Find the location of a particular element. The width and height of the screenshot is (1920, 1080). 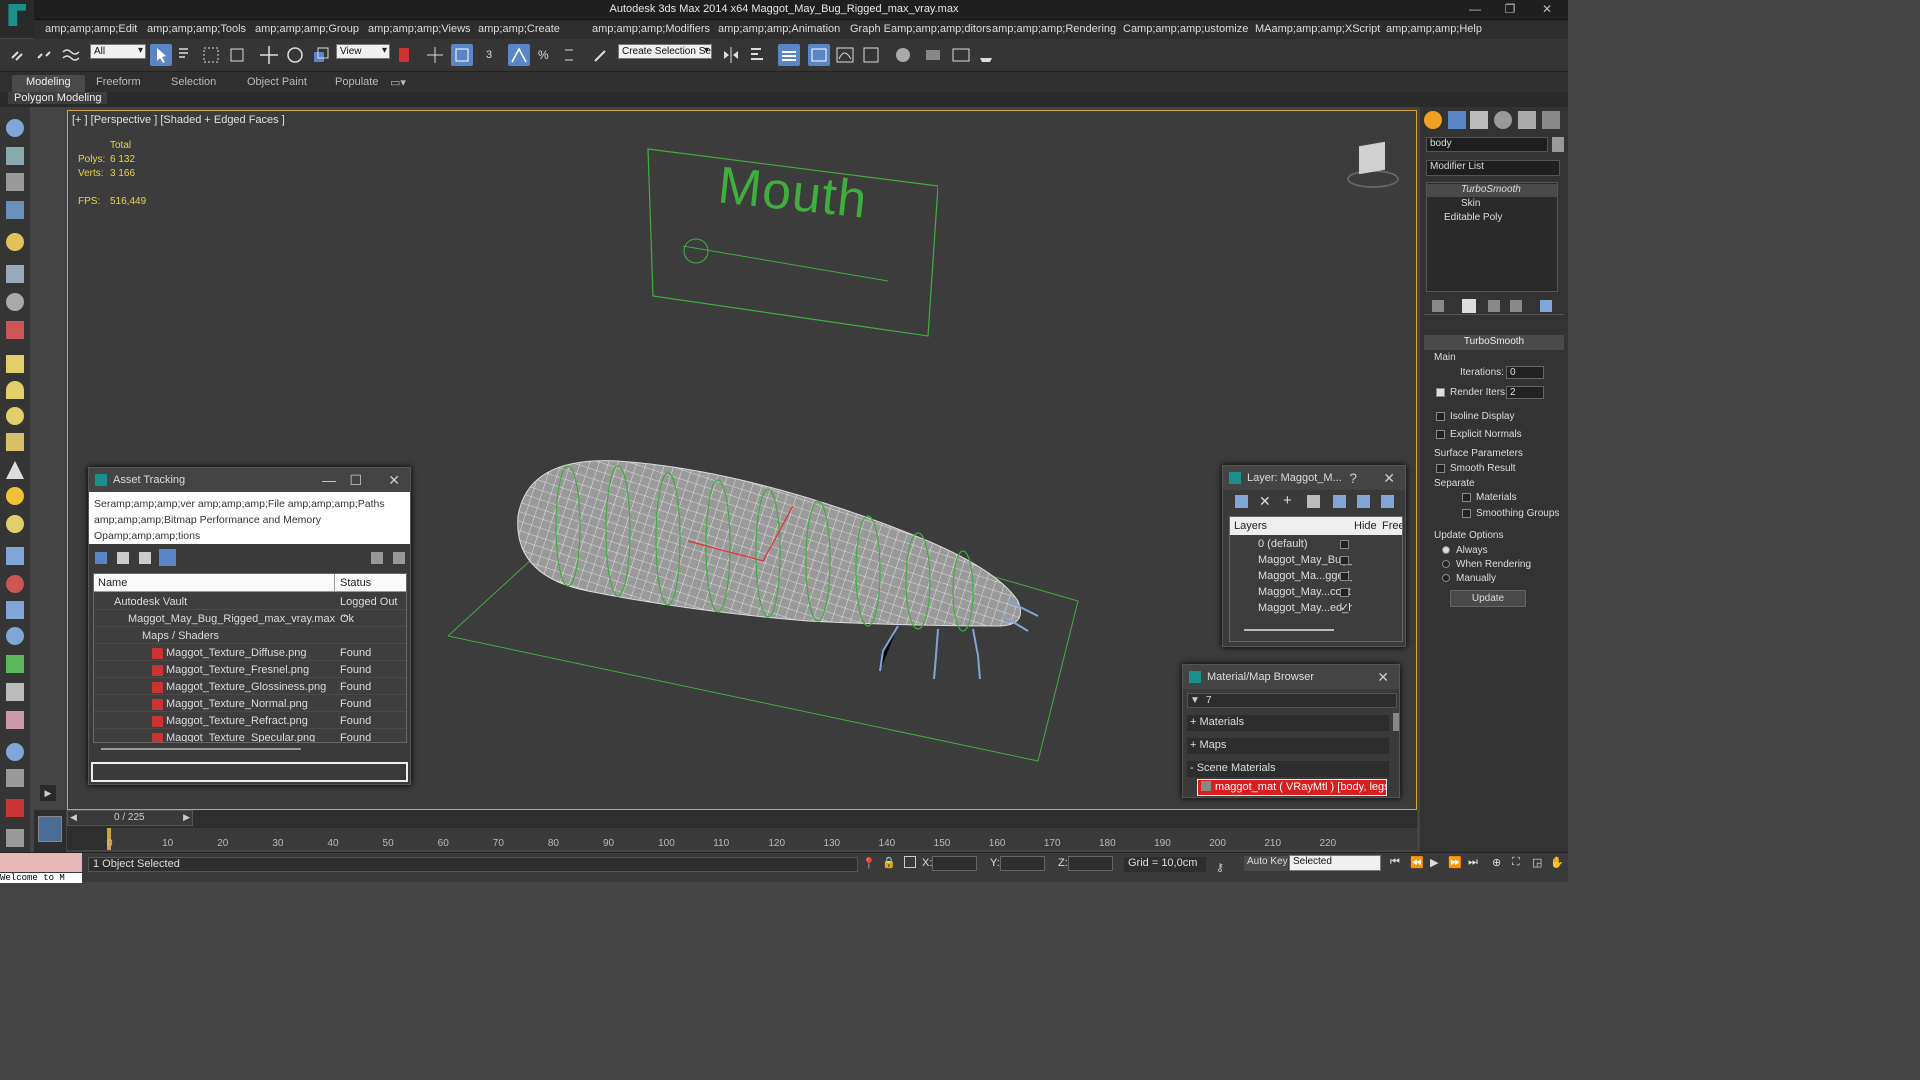

motion-tab-icon is located at coordinates (1503, 120).